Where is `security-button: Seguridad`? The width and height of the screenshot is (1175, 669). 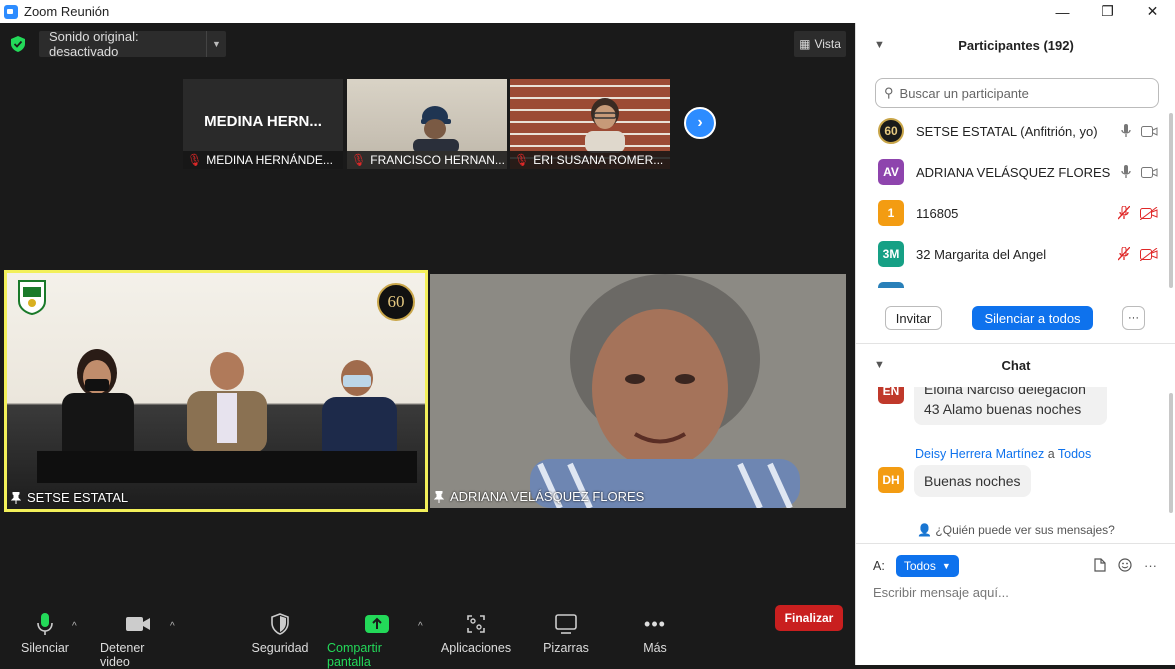 security-button: Seguridad is located at coordinates (280, 633).